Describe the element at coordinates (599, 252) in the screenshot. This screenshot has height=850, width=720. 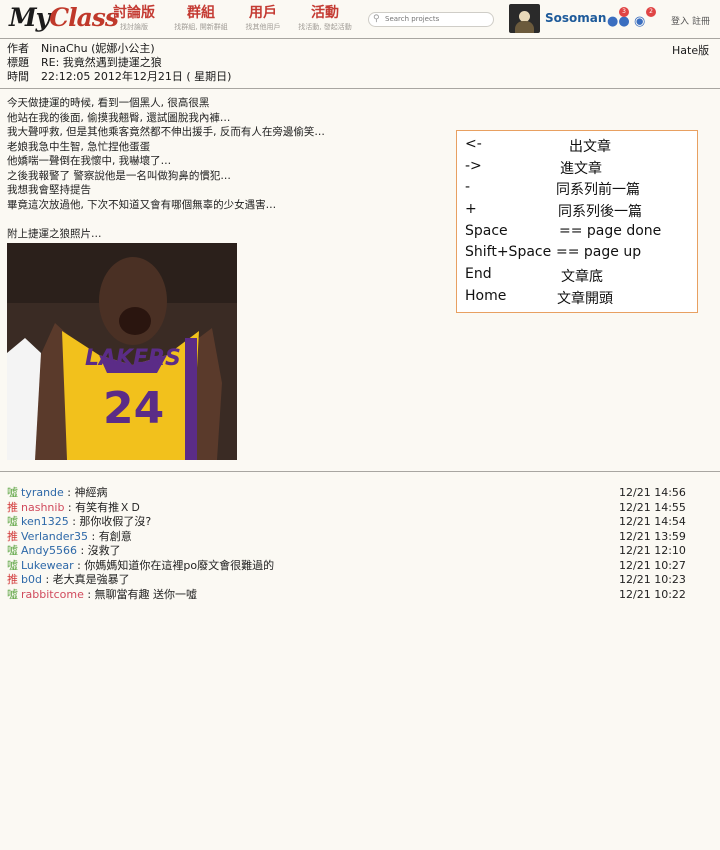
I see `shortcut-desc: == page up` at that location.